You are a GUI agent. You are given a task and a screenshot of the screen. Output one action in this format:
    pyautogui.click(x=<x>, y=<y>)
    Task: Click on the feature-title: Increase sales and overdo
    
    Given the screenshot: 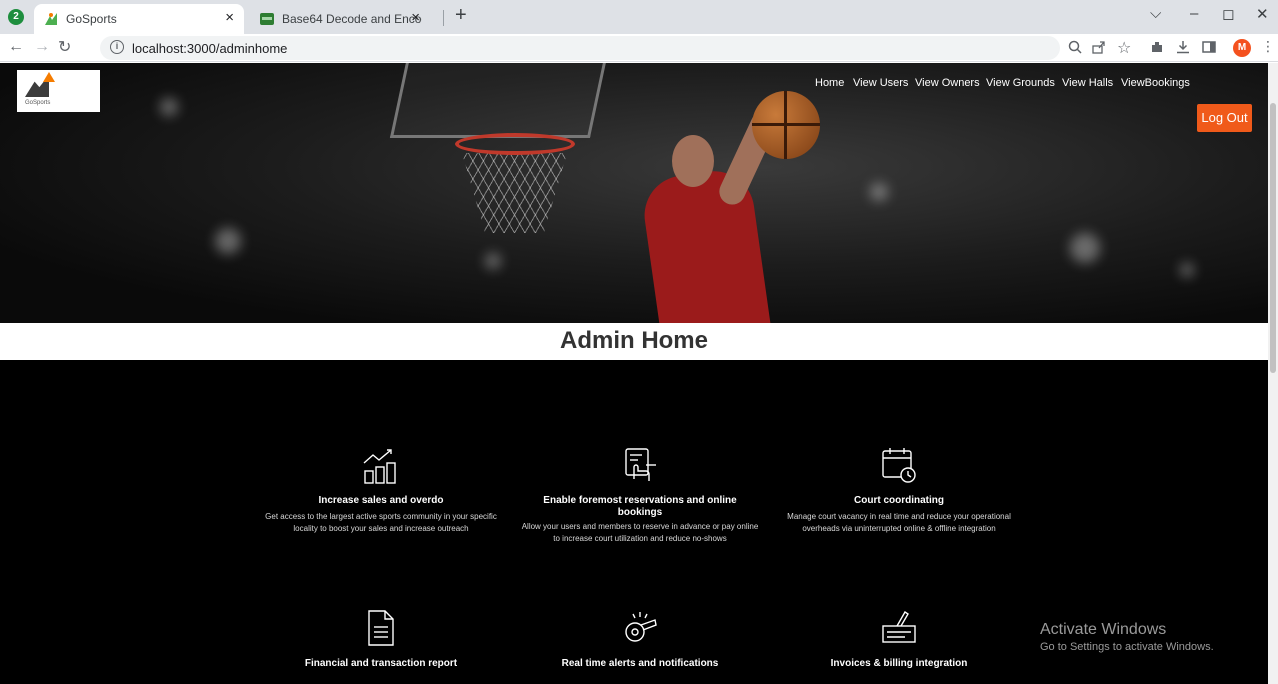 What is the action you would take?
    pyautogui.click(x=381, y=500)
    